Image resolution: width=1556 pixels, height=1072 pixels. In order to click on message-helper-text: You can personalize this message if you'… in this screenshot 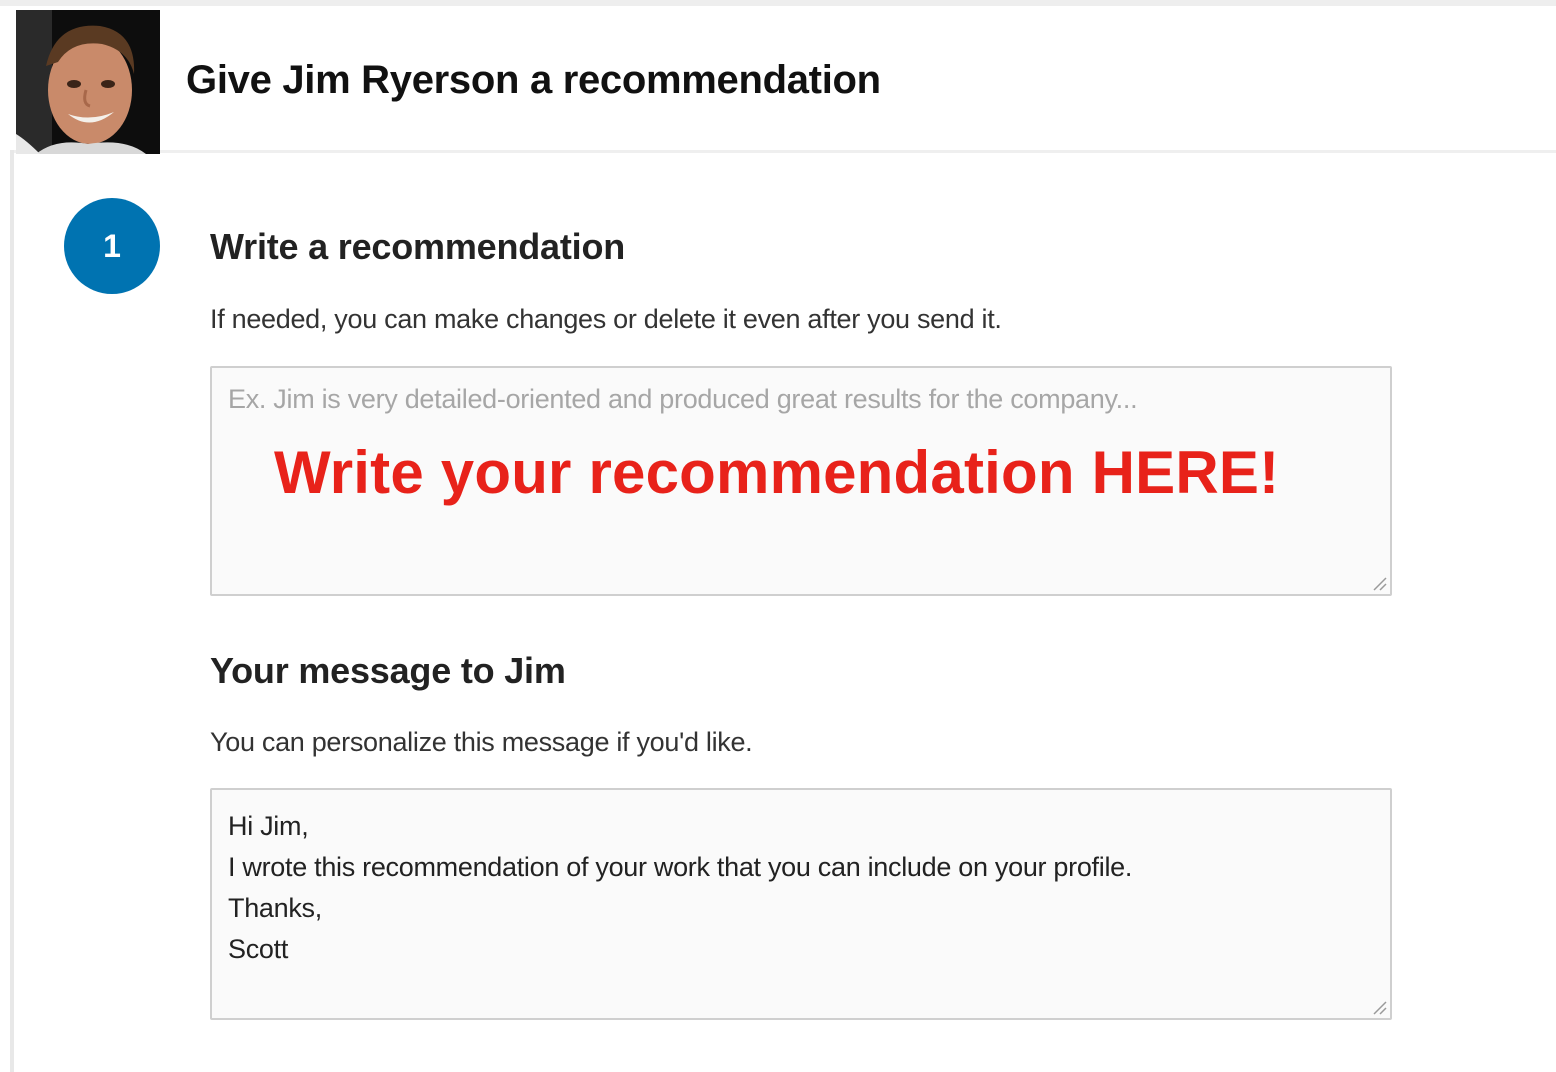, I will do `click(481, 742)`.